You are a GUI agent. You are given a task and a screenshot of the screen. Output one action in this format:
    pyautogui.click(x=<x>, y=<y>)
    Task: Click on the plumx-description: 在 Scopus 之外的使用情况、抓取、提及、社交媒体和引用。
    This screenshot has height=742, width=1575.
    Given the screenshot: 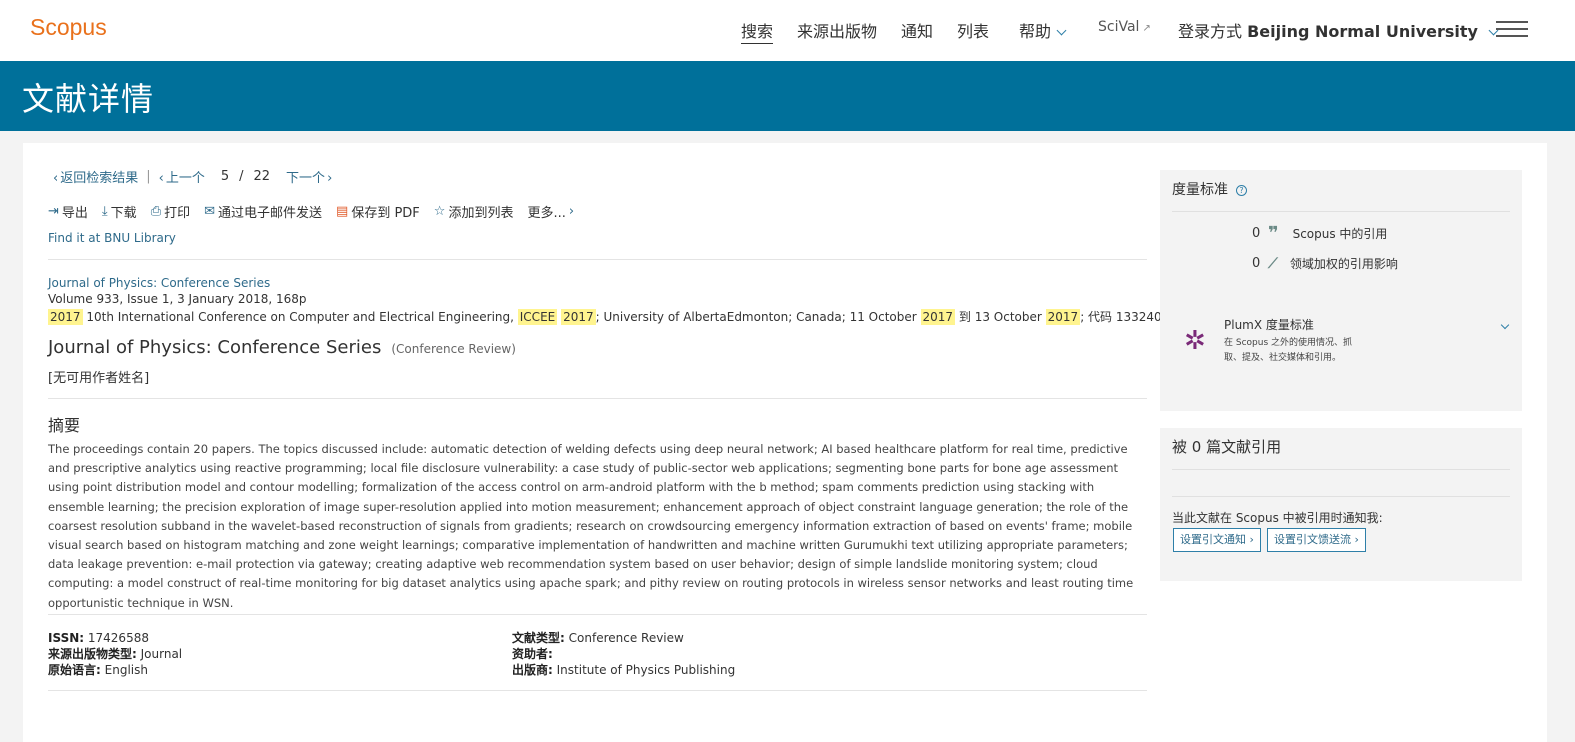 What is the action you would take?
    pyautogui.click(x=1288, y=350)
    